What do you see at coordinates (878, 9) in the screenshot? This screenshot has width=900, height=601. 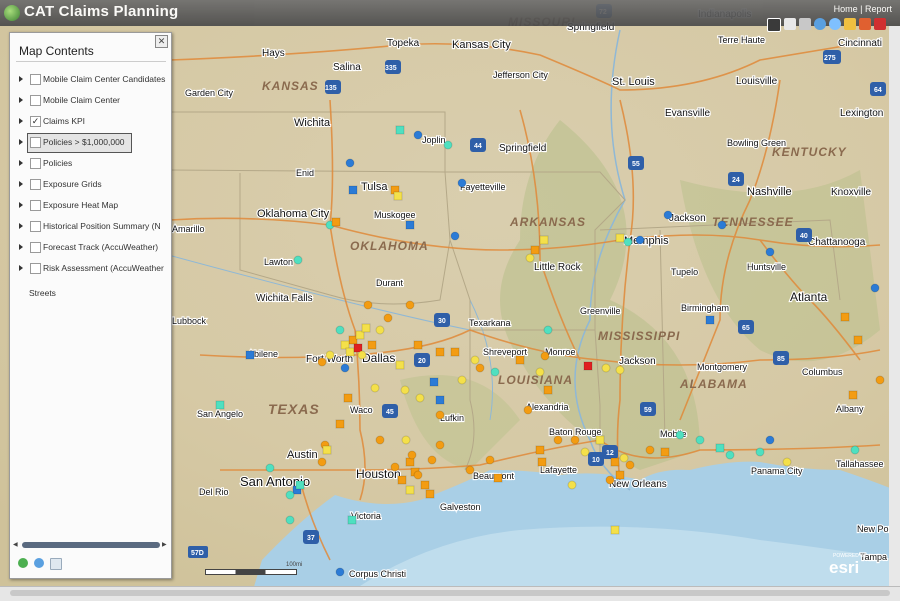 I see `report-link: Report` at bounding box center [878, 9].